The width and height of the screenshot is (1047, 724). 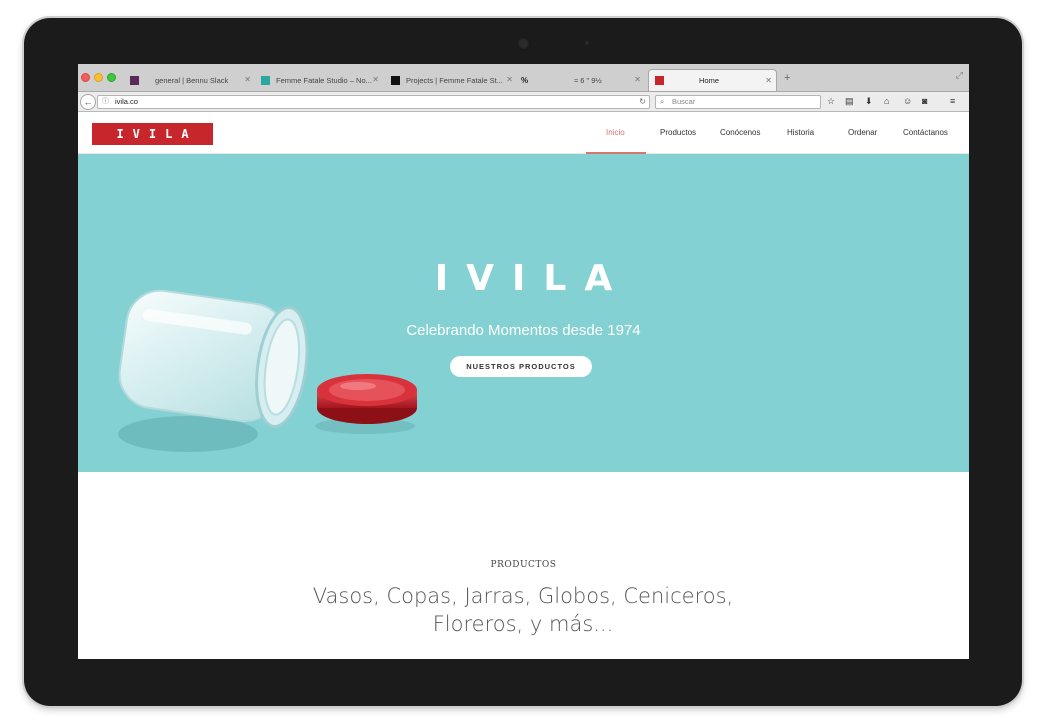 What do you see at coordinates (924, 101) in the screenshot?
I see `pocket-icon: ◙` at bounding box center [924, 101].